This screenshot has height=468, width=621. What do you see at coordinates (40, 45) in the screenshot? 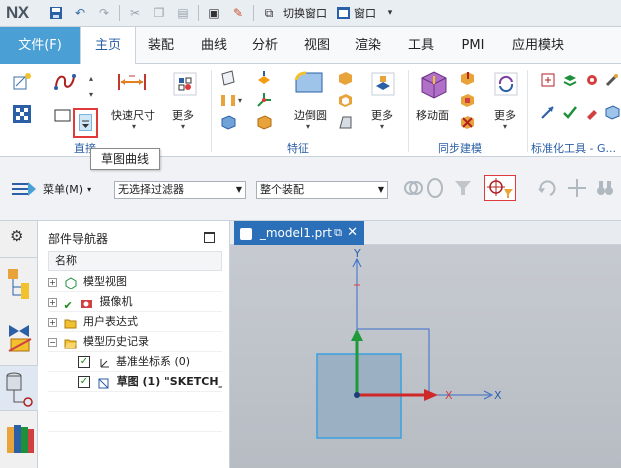
I see `tab-file: 文件(F)` at bounding box center [40, 45].